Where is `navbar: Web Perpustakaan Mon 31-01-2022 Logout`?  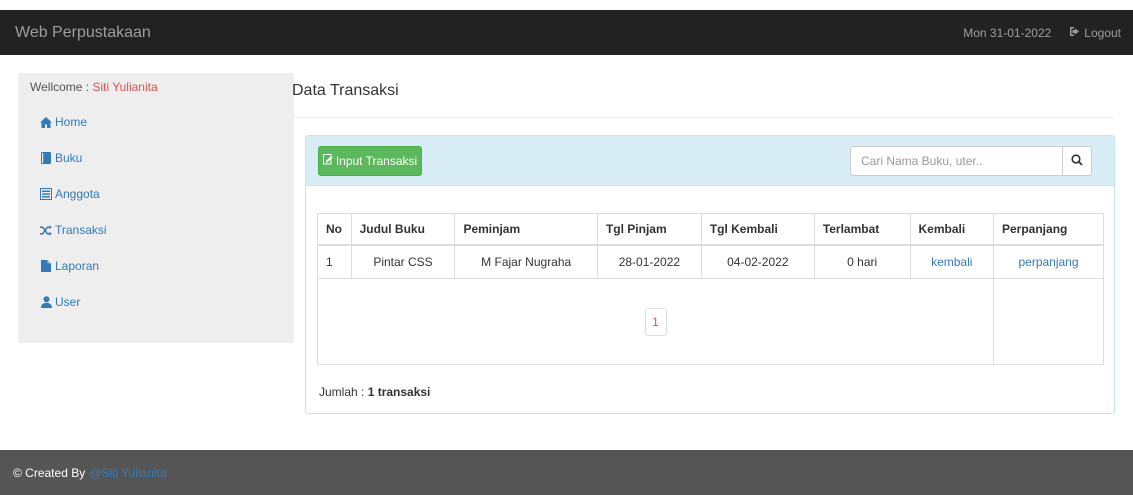 navbar: Web Perpustakaan Mon 31-01-2022 Logout is located at coordinates (566, 32).